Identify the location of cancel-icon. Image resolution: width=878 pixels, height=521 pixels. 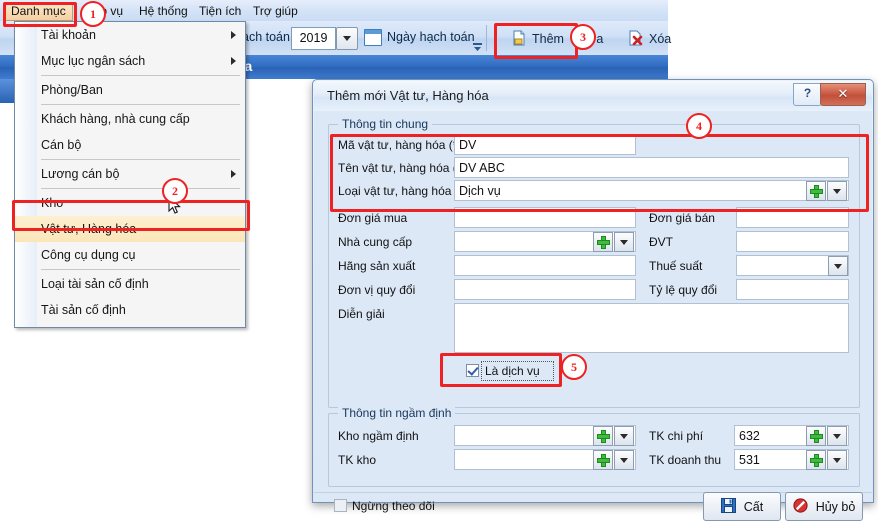
(800, 506).